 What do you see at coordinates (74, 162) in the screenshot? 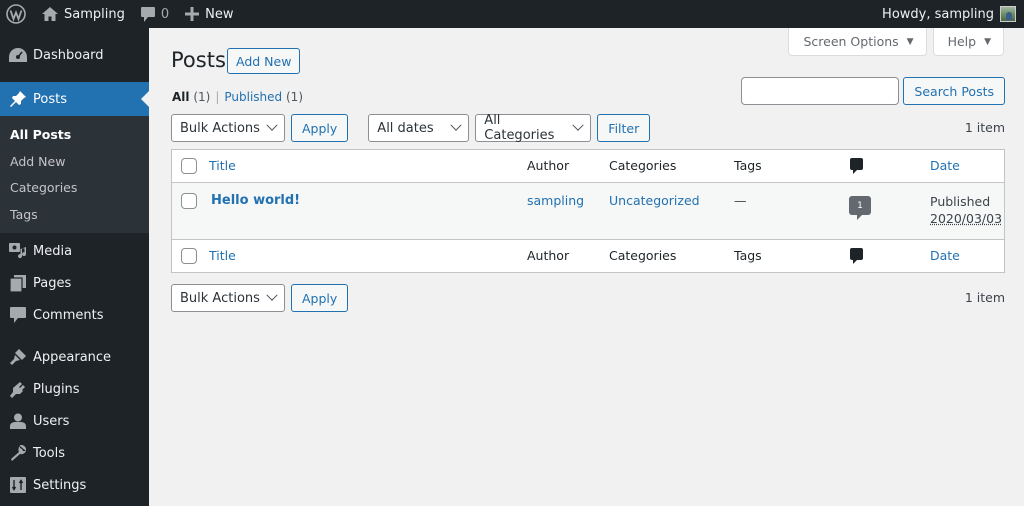
I see `submenu-add-new: Add New` at bounding box center [74, 162].